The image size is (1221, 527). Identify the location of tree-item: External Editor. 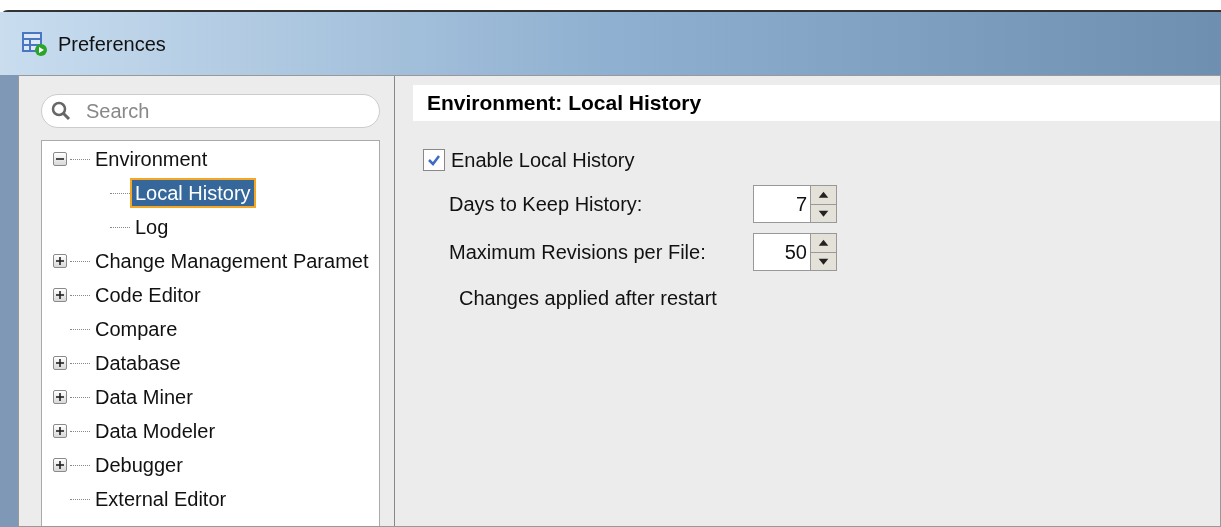
(161, 499).